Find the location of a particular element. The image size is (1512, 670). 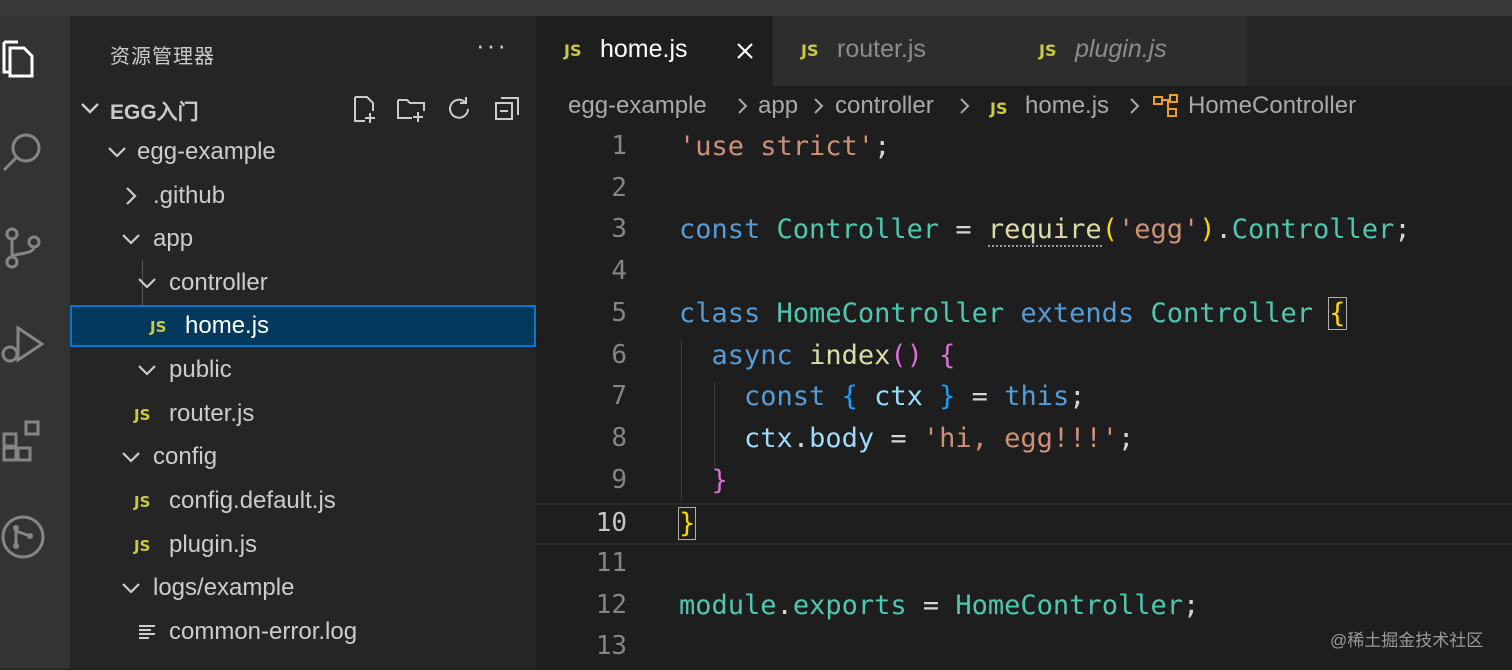

extensions-icon is located at coordinates (23, 441).